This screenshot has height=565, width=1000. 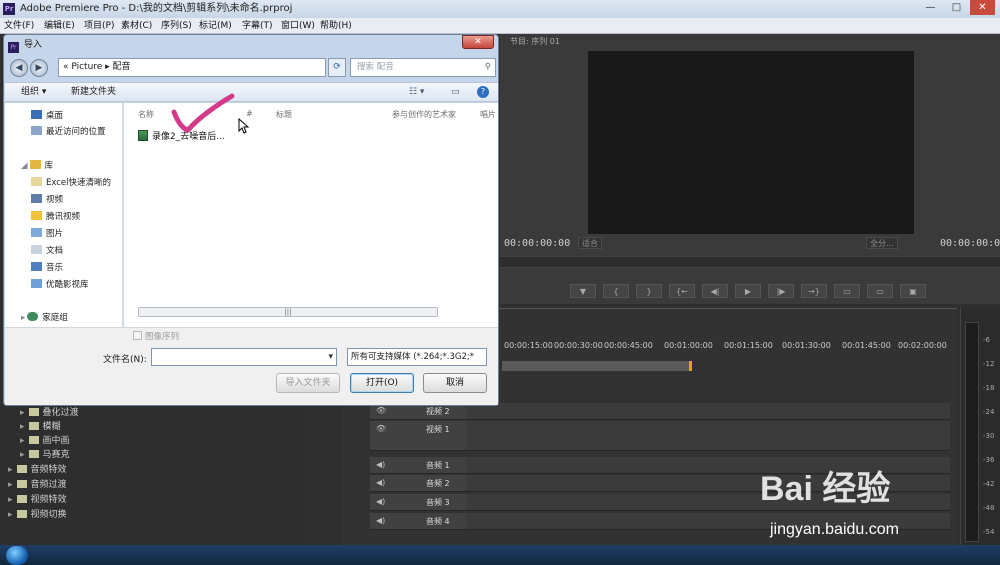 What do you see at coordinates (970, 243) in the screenshot?
I see `monitor-timecode-right: 00:00:00:00` at bounding box center [970, 243].